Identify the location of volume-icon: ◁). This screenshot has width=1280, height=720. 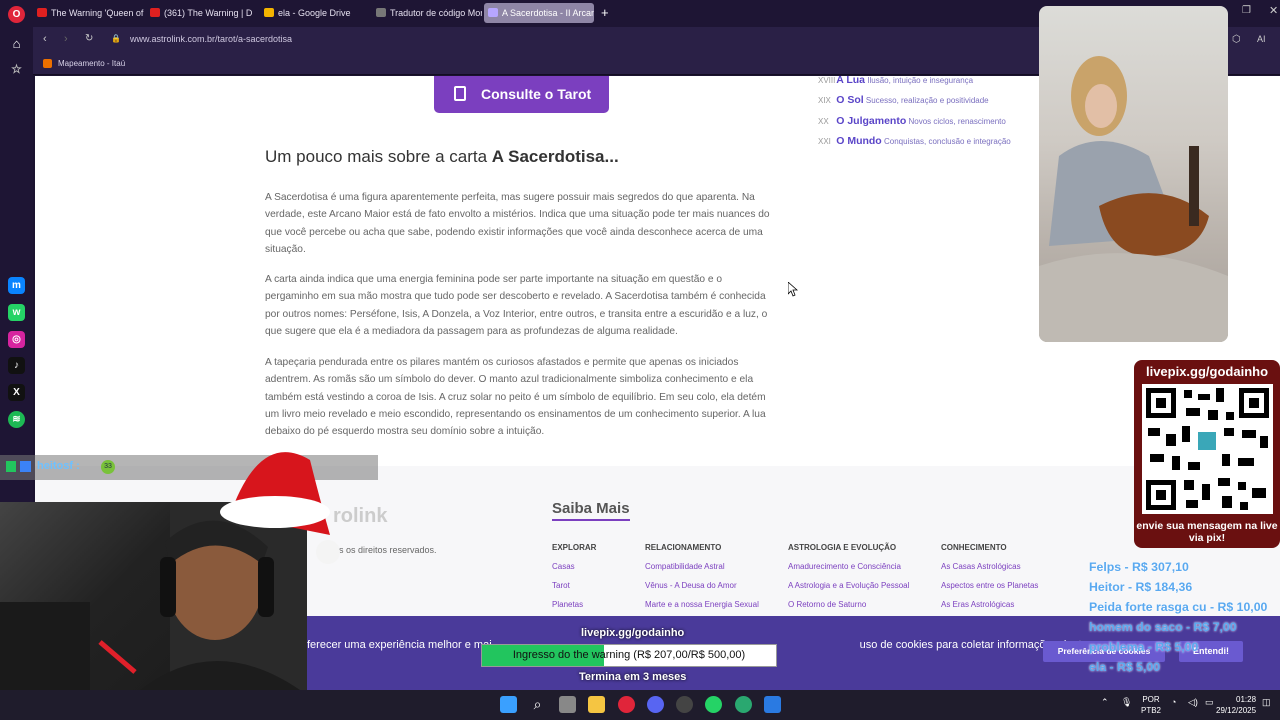
(1193, 702).